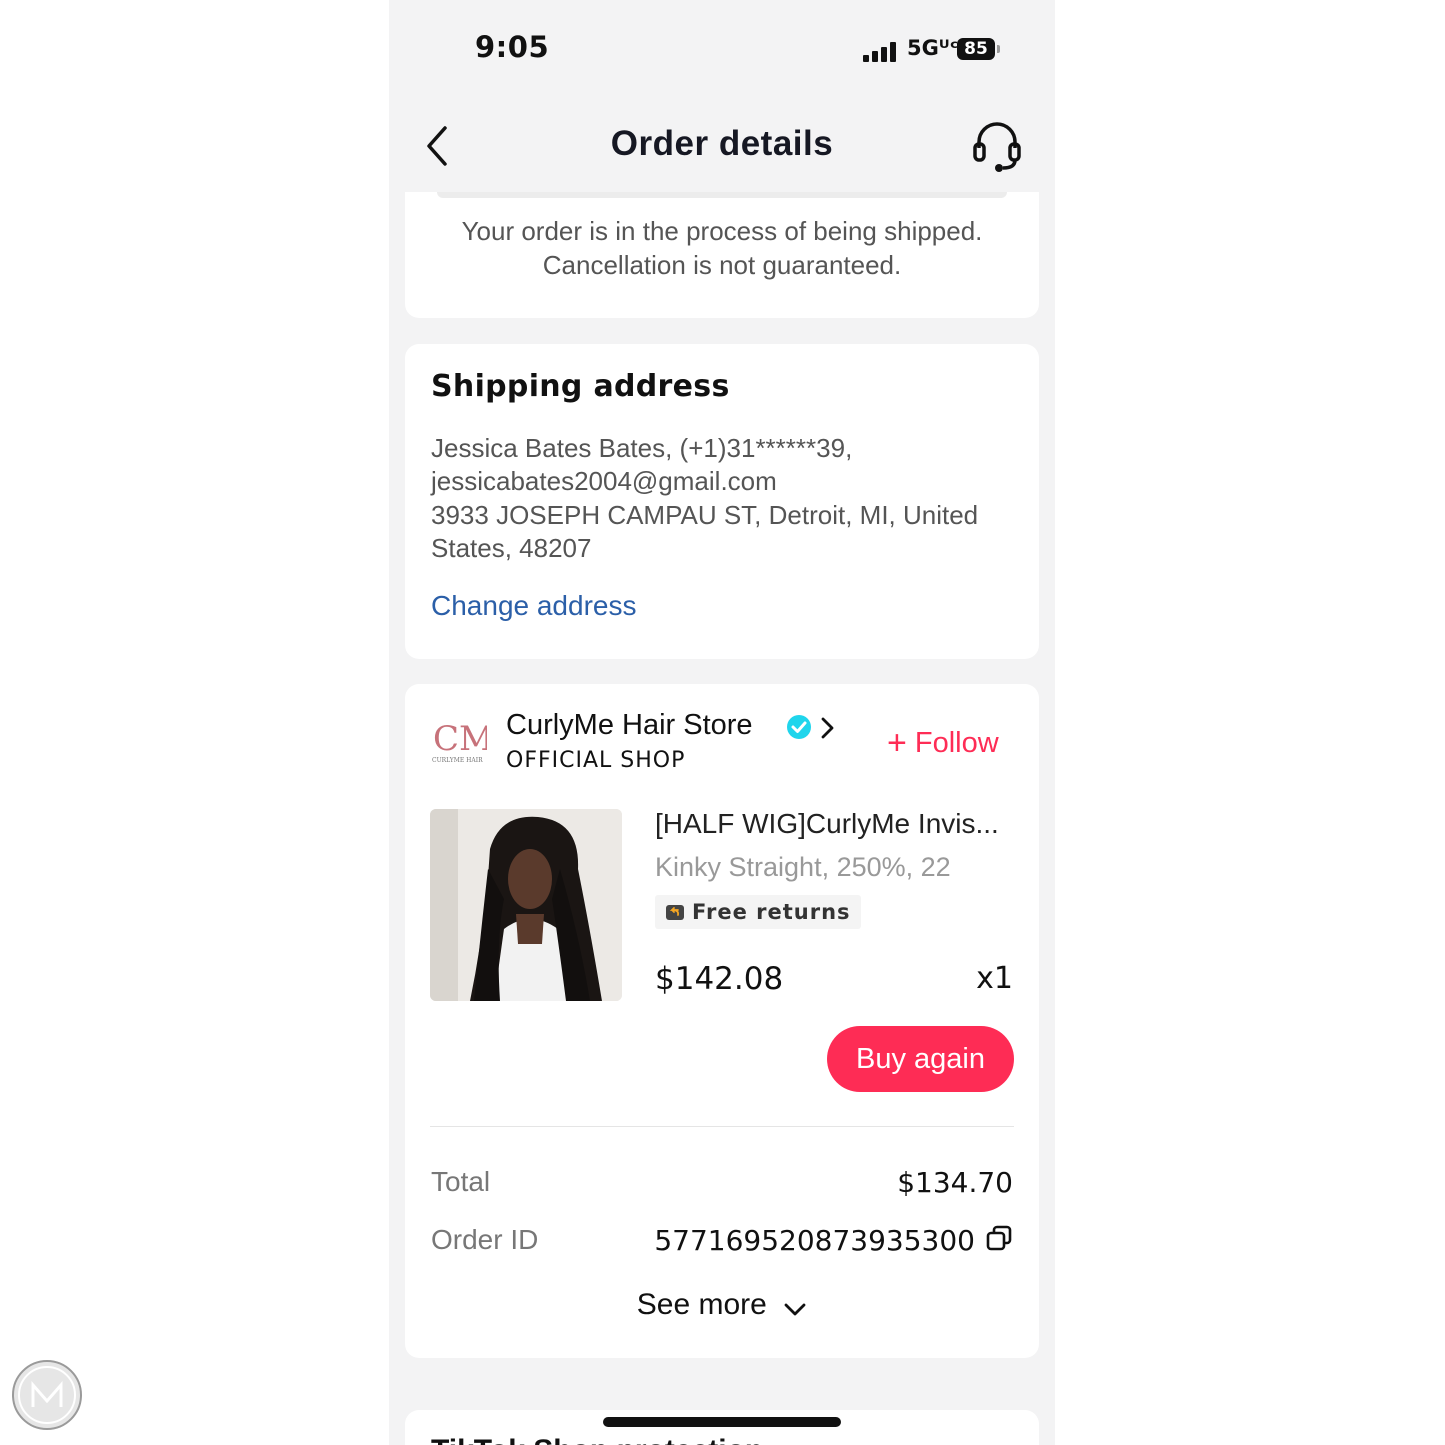  What do you see at coordinates (976, 49) in the screenshot?
I see `battery-icon: 85` at bounding box center [976, 49].